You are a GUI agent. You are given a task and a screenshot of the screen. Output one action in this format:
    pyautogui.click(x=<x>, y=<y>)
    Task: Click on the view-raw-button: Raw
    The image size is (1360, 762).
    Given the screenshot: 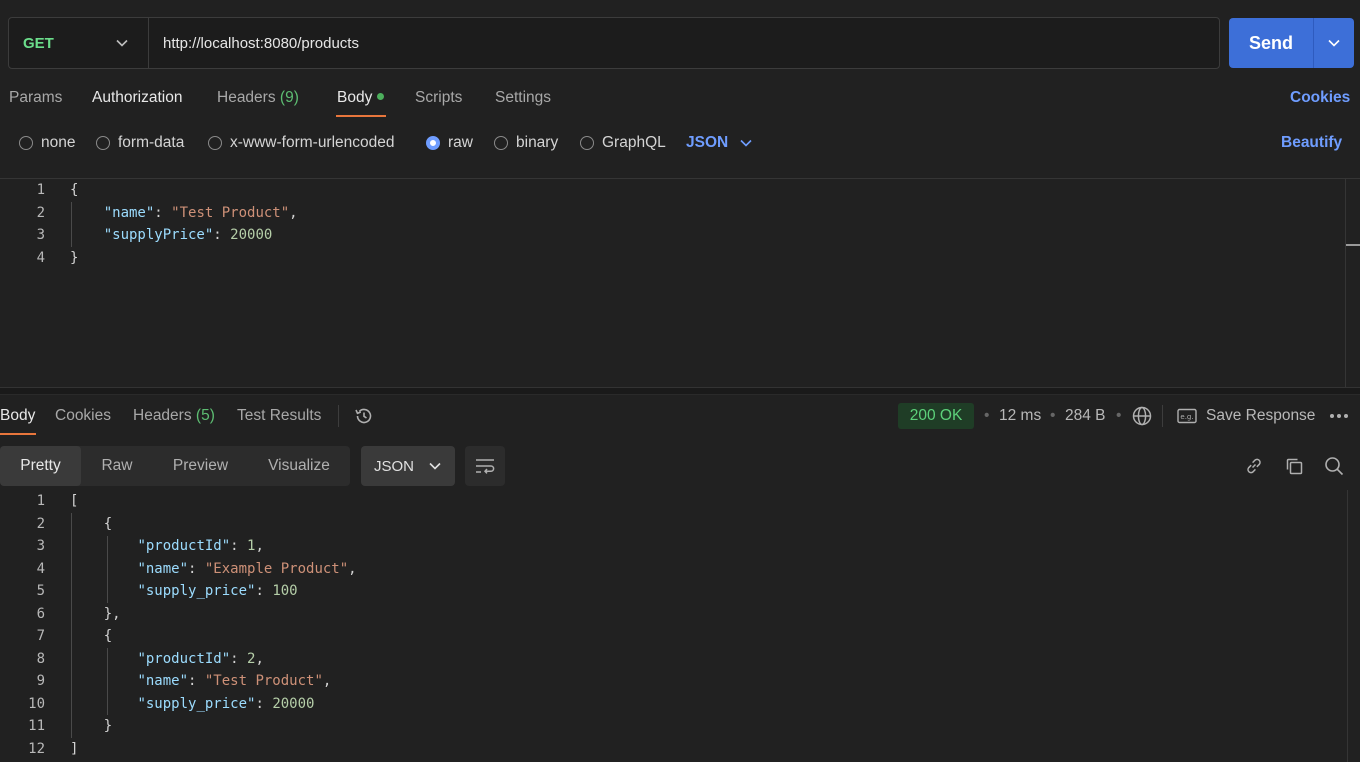 What is the action you would take?
    pyautogui.click(x=117, y=466)
    